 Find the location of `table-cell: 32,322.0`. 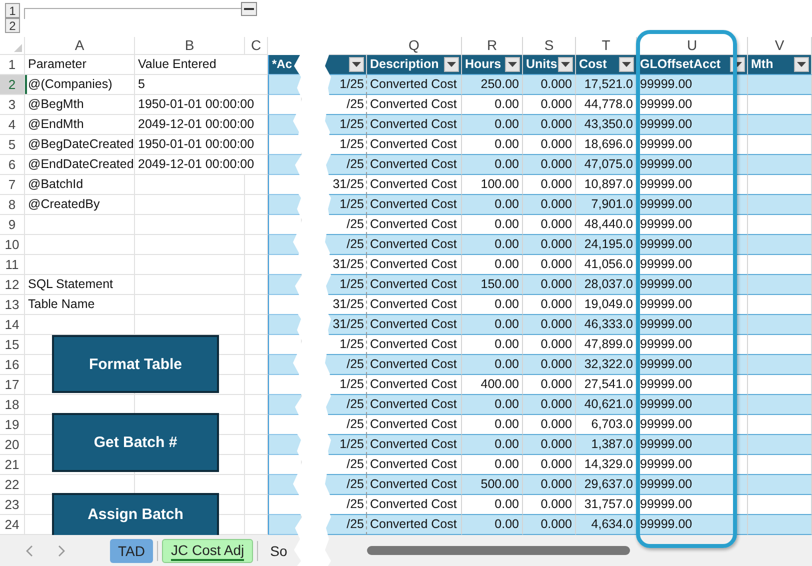

table-cell: 32,322.0 is located at coordinates (606, 365).